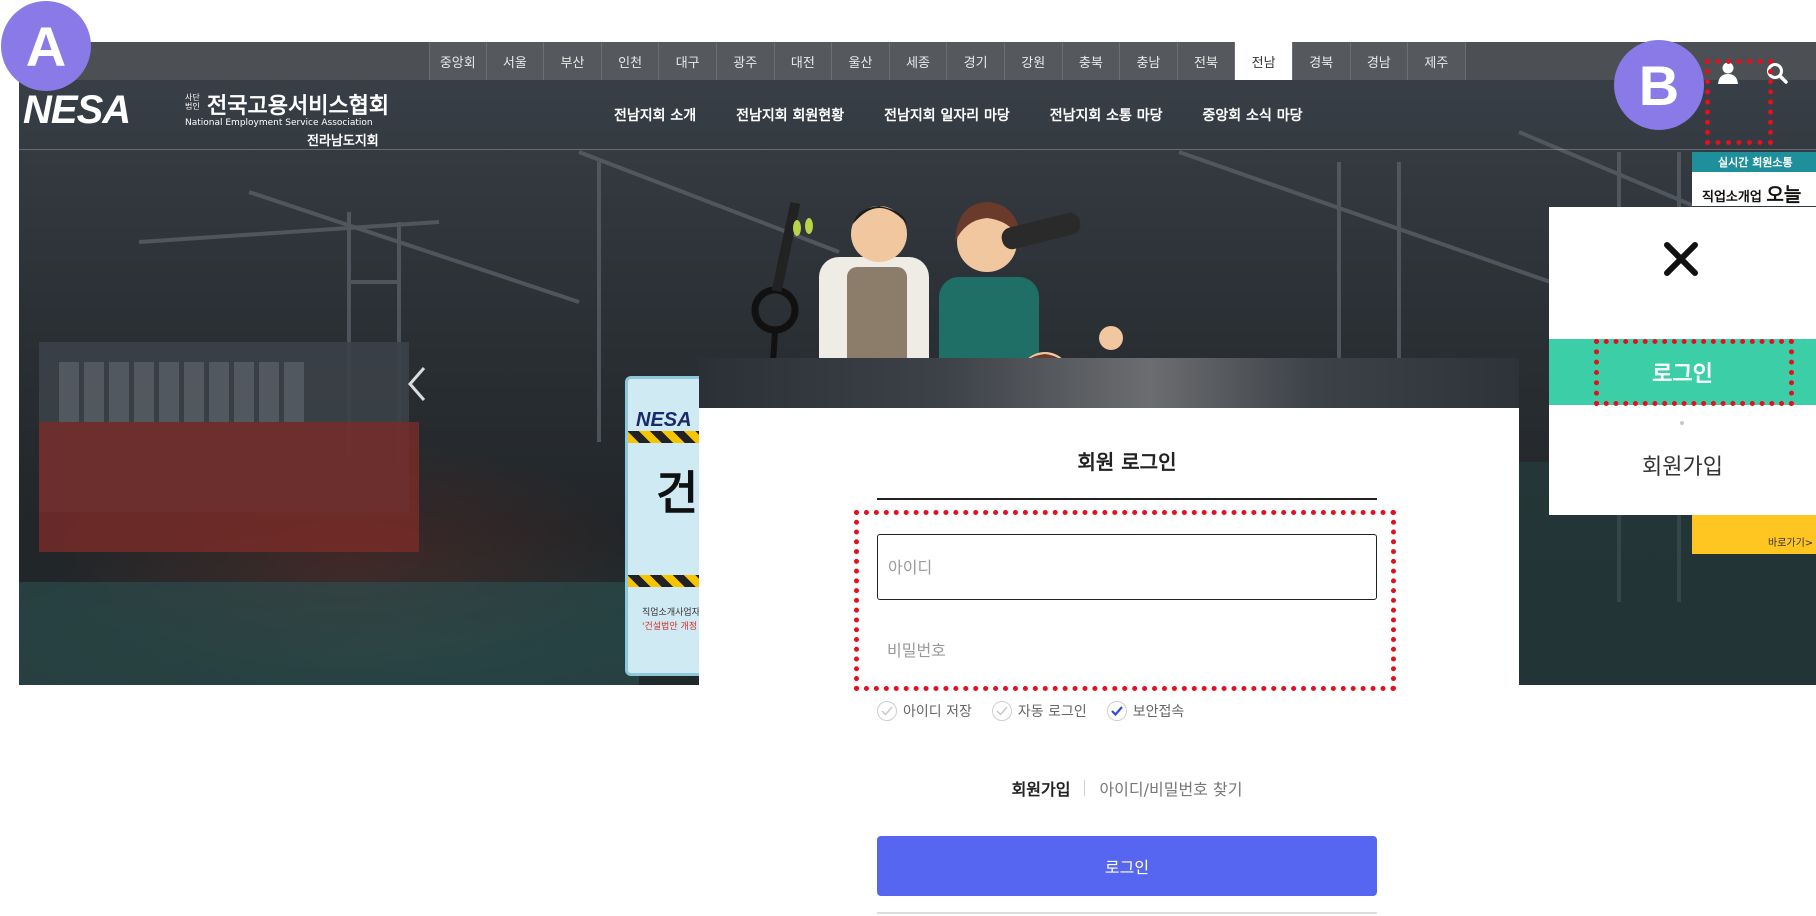 This screenshot has height=916, width=1816. I want to click on user-button, so click(1728, 73).